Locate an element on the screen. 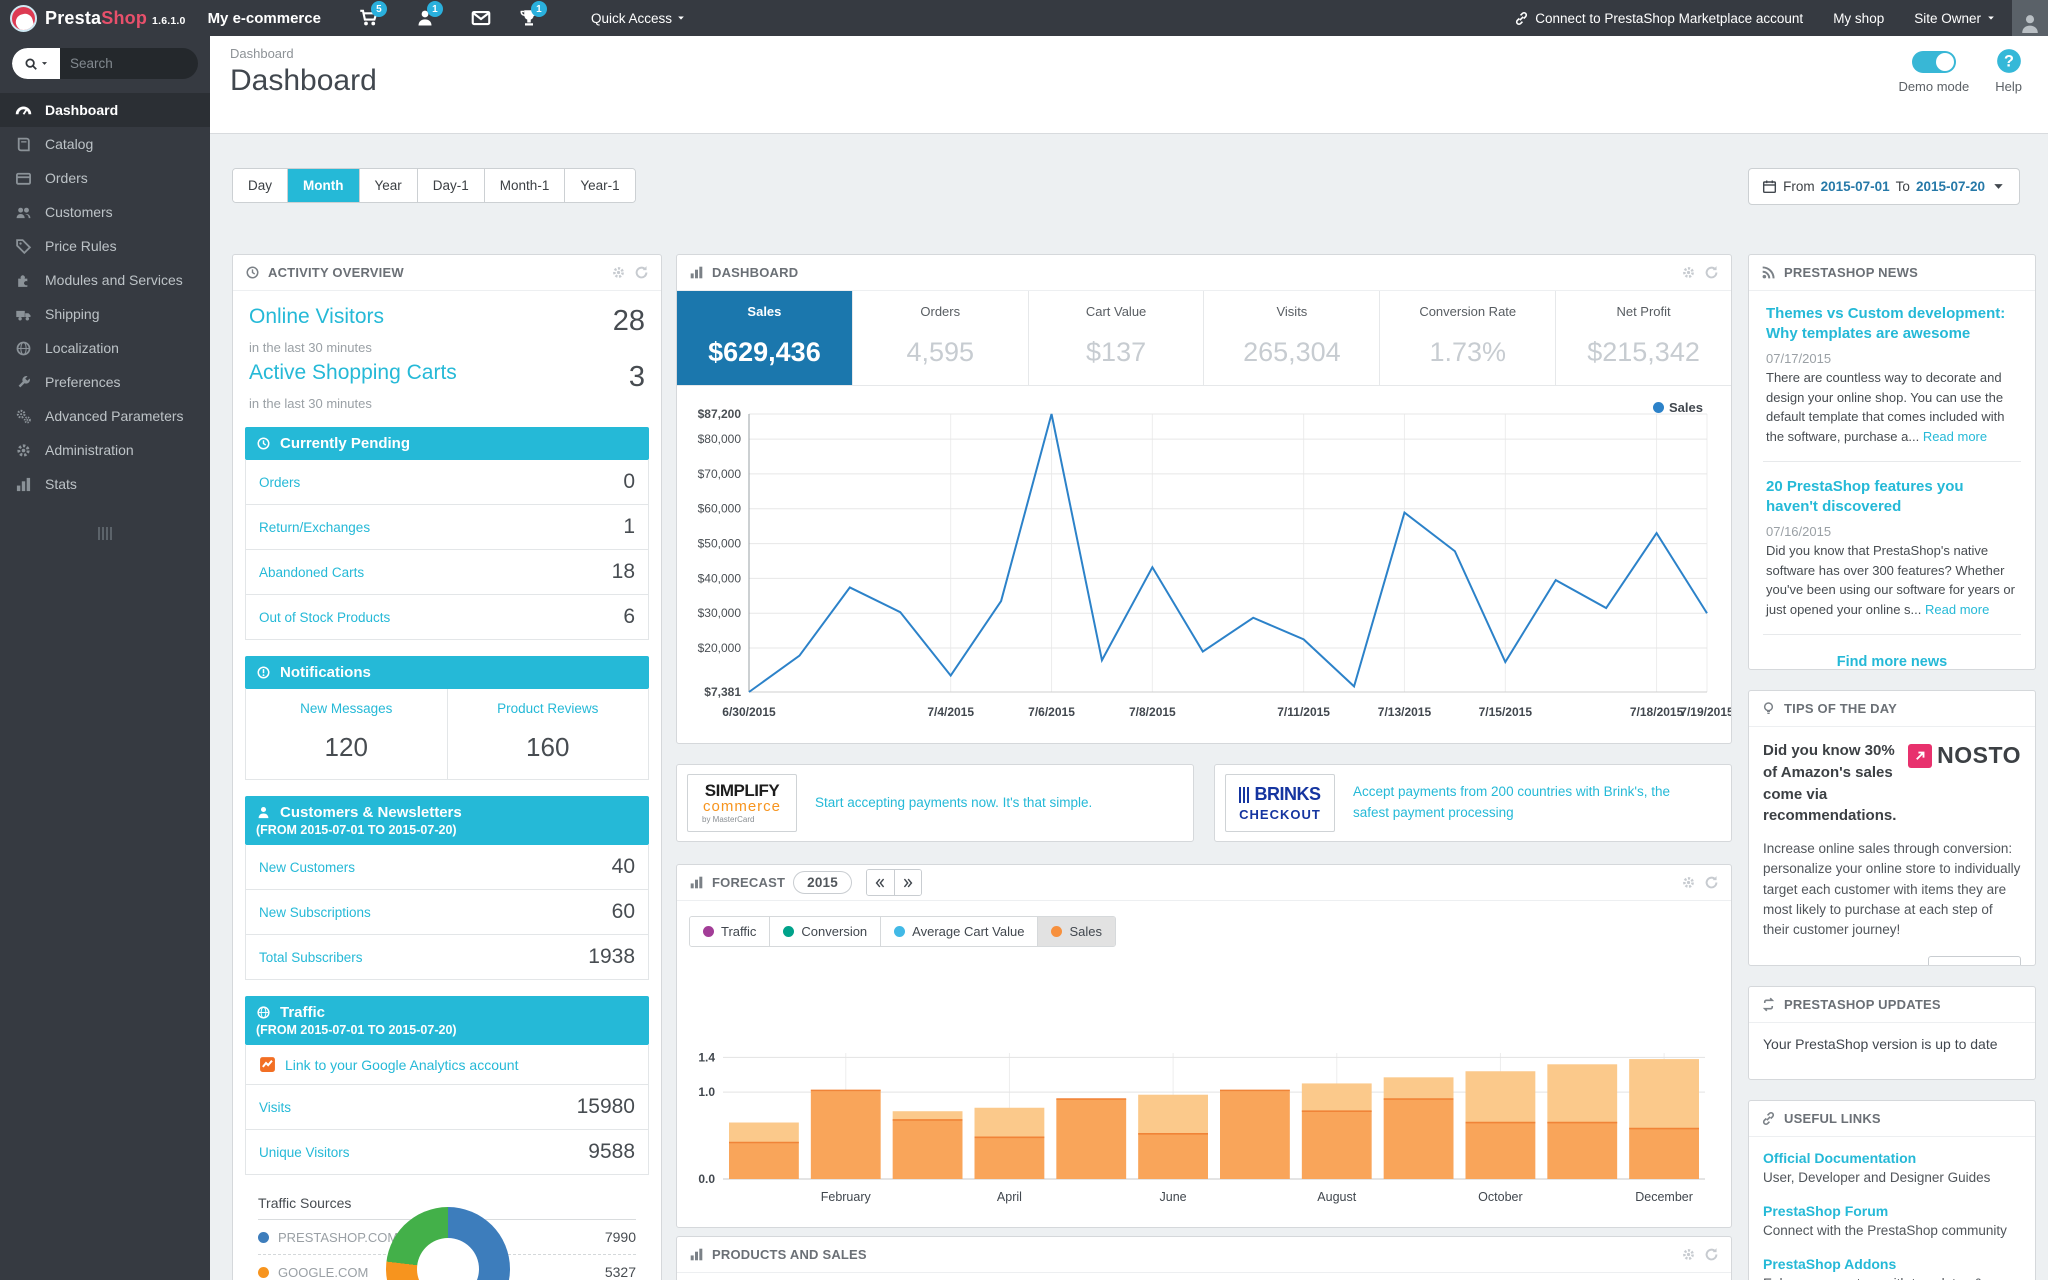 This screenshot has width=2048, height=1280. visits-link: Visits is located at coordinates (275, 1107).